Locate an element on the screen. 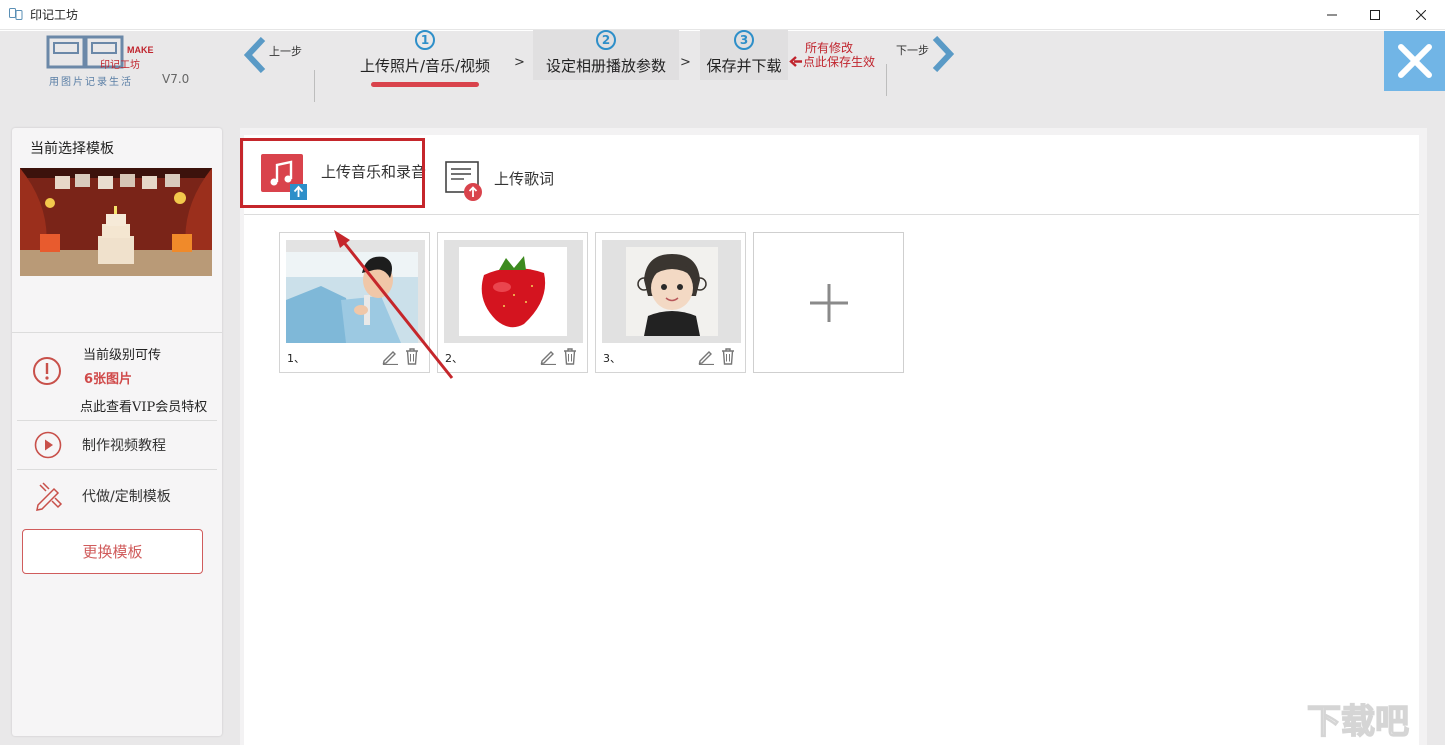 This screenshot has width=1445, height=745. svg-text: 下载吧 is located at coordinates (1358, 722).